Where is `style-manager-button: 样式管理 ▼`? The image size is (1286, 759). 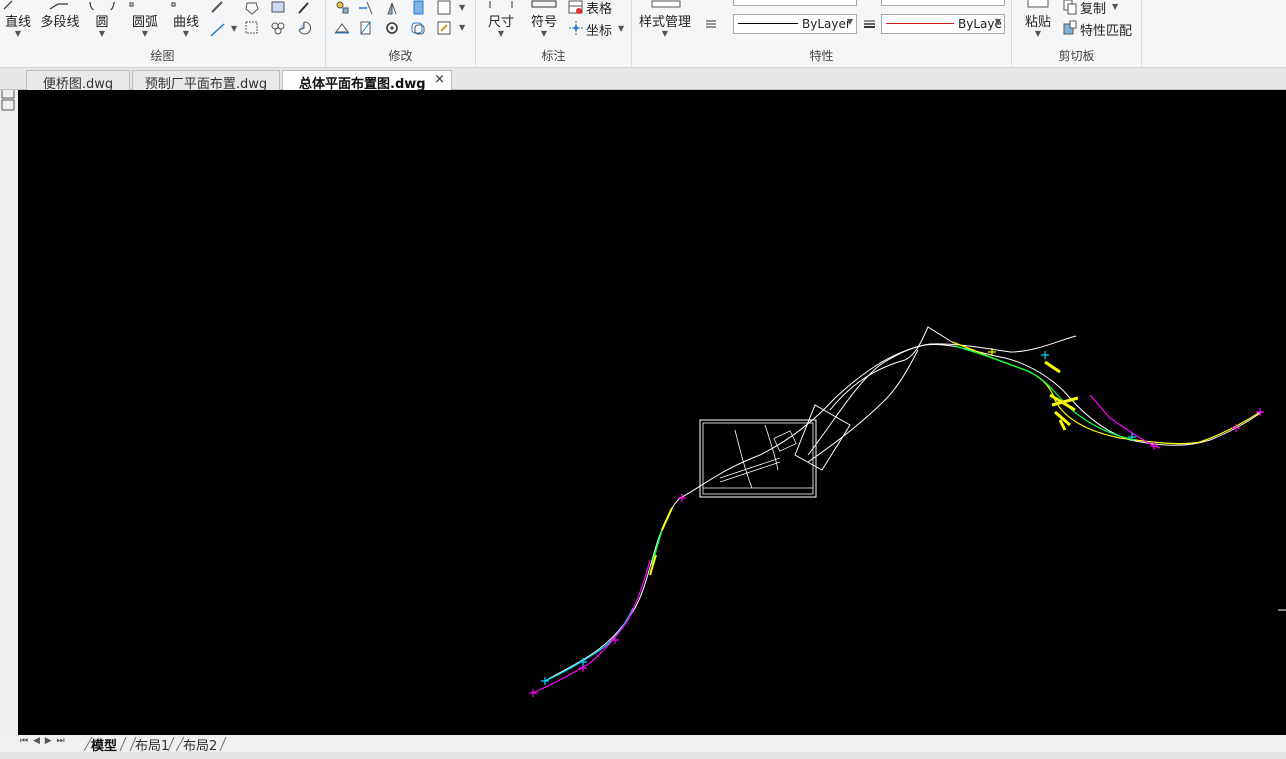
style-manager-button: 样式管理 ▼ is located at coordinates (665, 19).